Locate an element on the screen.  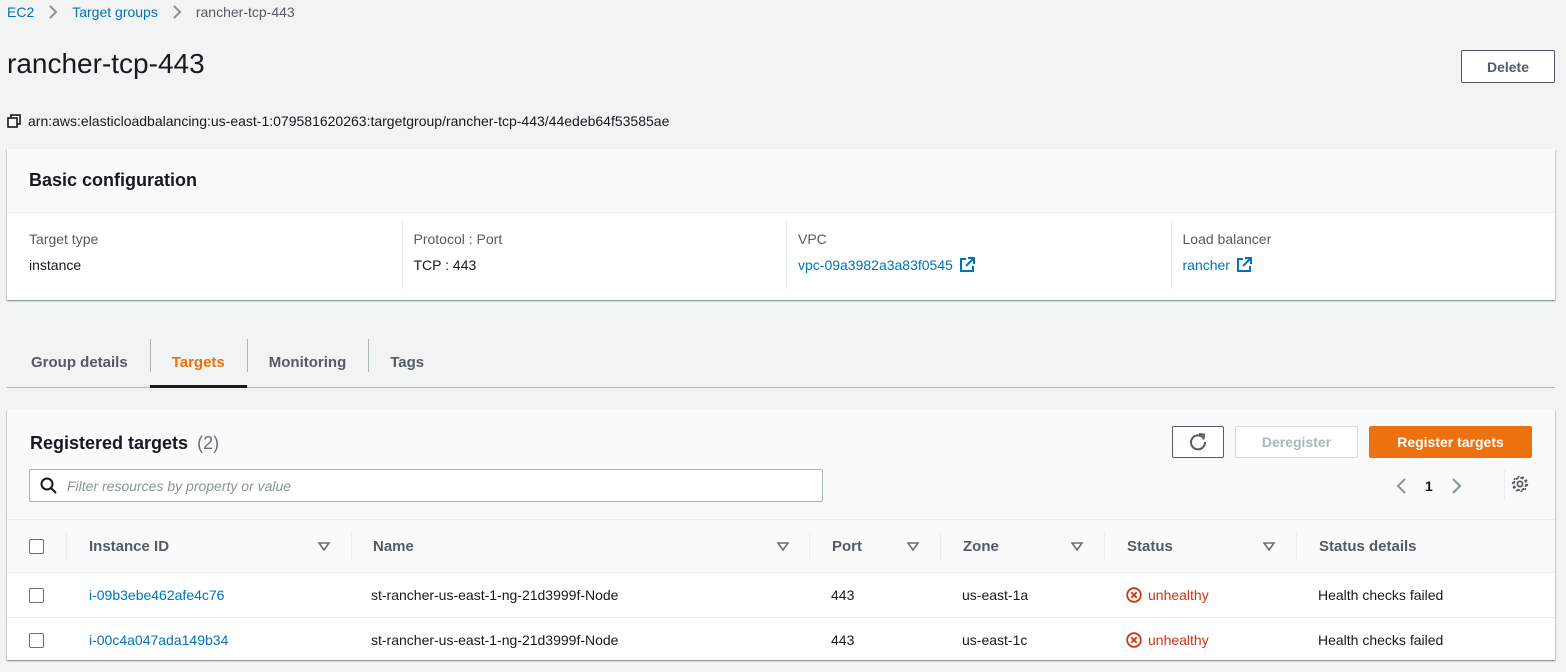
copy-icon is located at coordinates (14, 121).